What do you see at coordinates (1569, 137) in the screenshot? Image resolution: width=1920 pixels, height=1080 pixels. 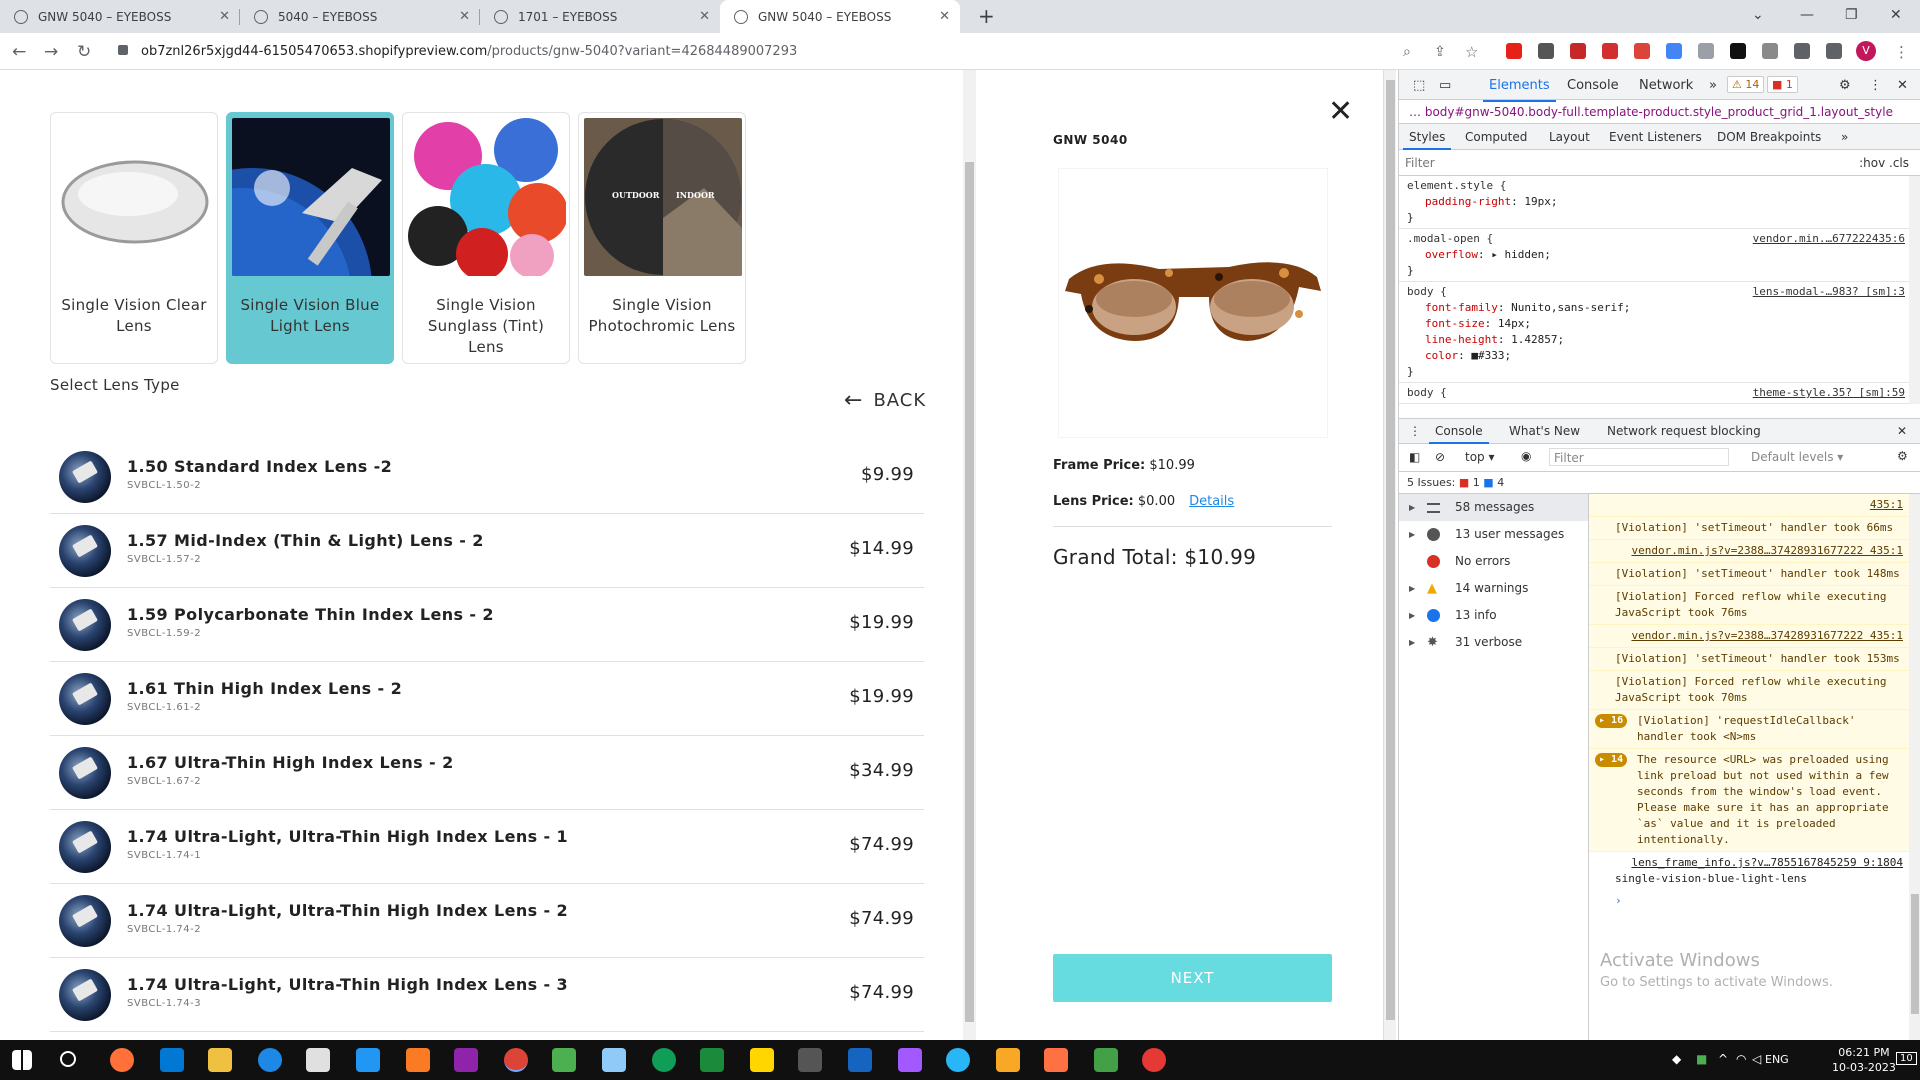 I see `tab-layout: Layout` at bounding box center [1569, 137].